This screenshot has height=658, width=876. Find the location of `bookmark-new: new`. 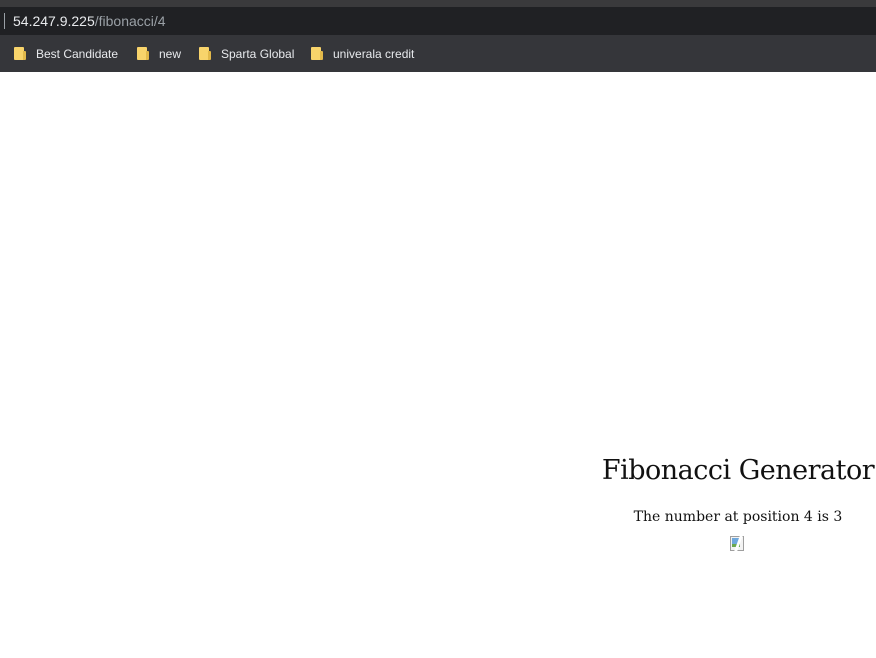

bookmark-new: new is located at coordinates (159, 53).